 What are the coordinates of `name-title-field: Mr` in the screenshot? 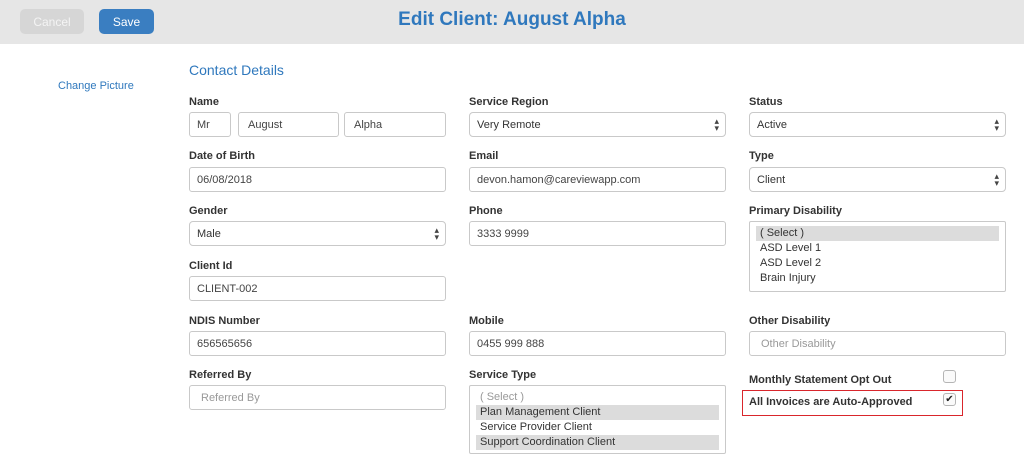 It's located at (210, 124).